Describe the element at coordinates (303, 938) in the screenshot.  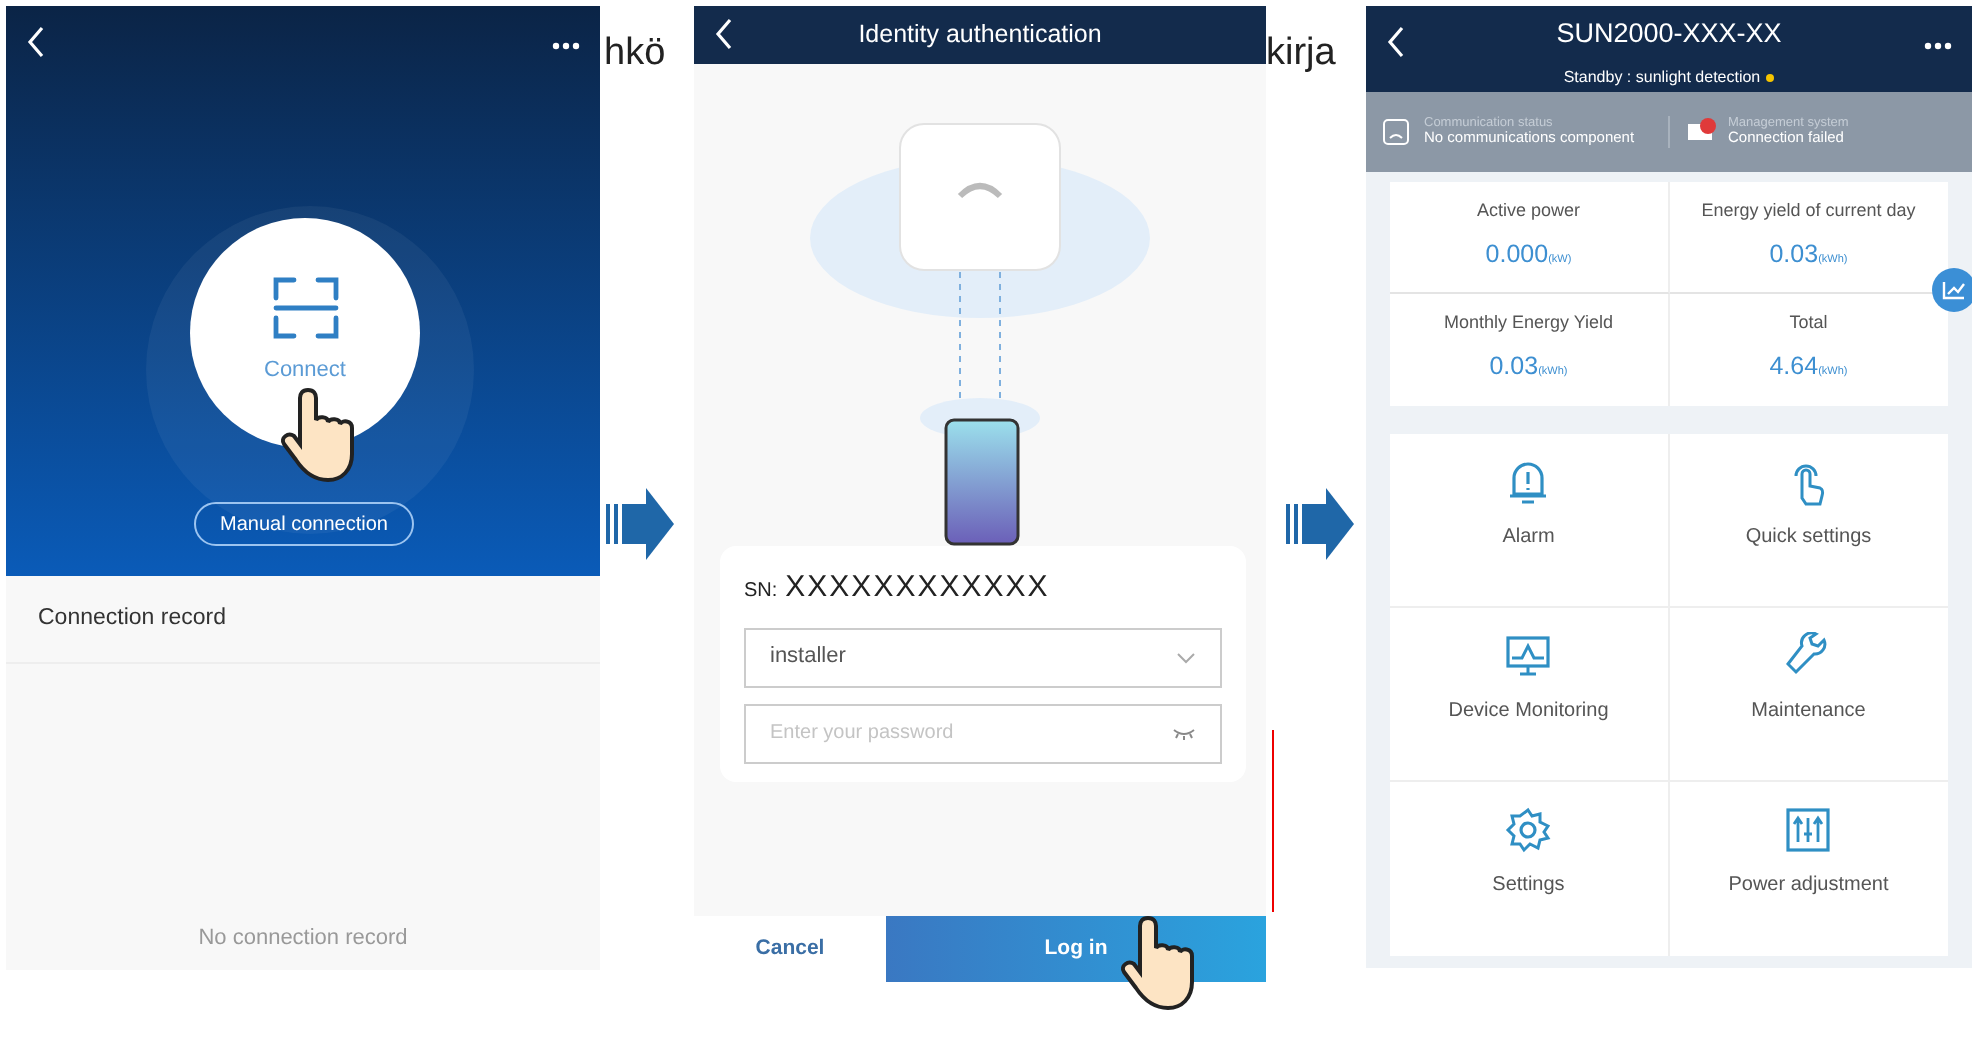
I see `empty-message: No connection record` at that location.